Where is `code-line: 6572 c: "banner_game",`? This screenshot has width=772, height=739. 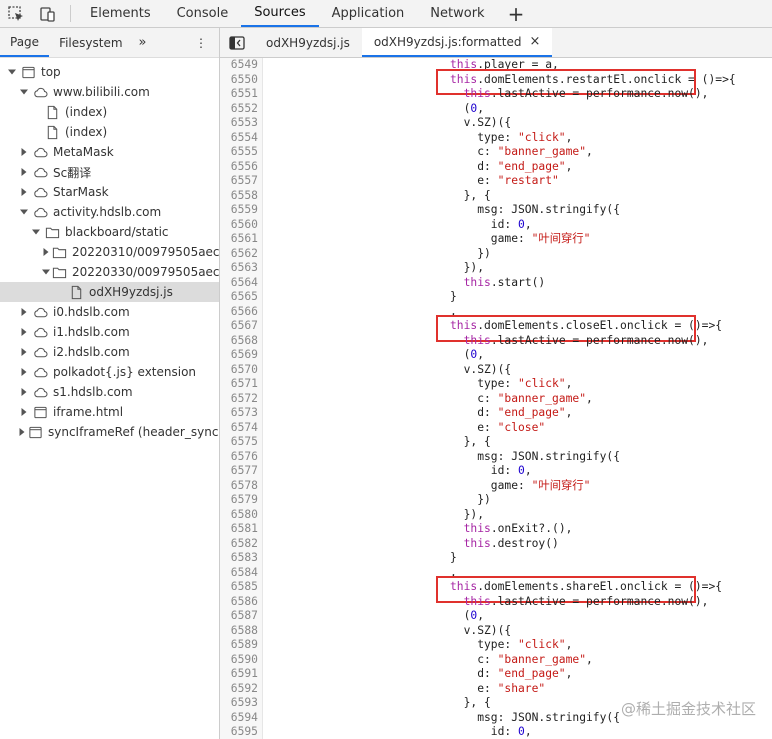 code-line: 6572 c: "banner_game", is located at coordinates (496, 399).